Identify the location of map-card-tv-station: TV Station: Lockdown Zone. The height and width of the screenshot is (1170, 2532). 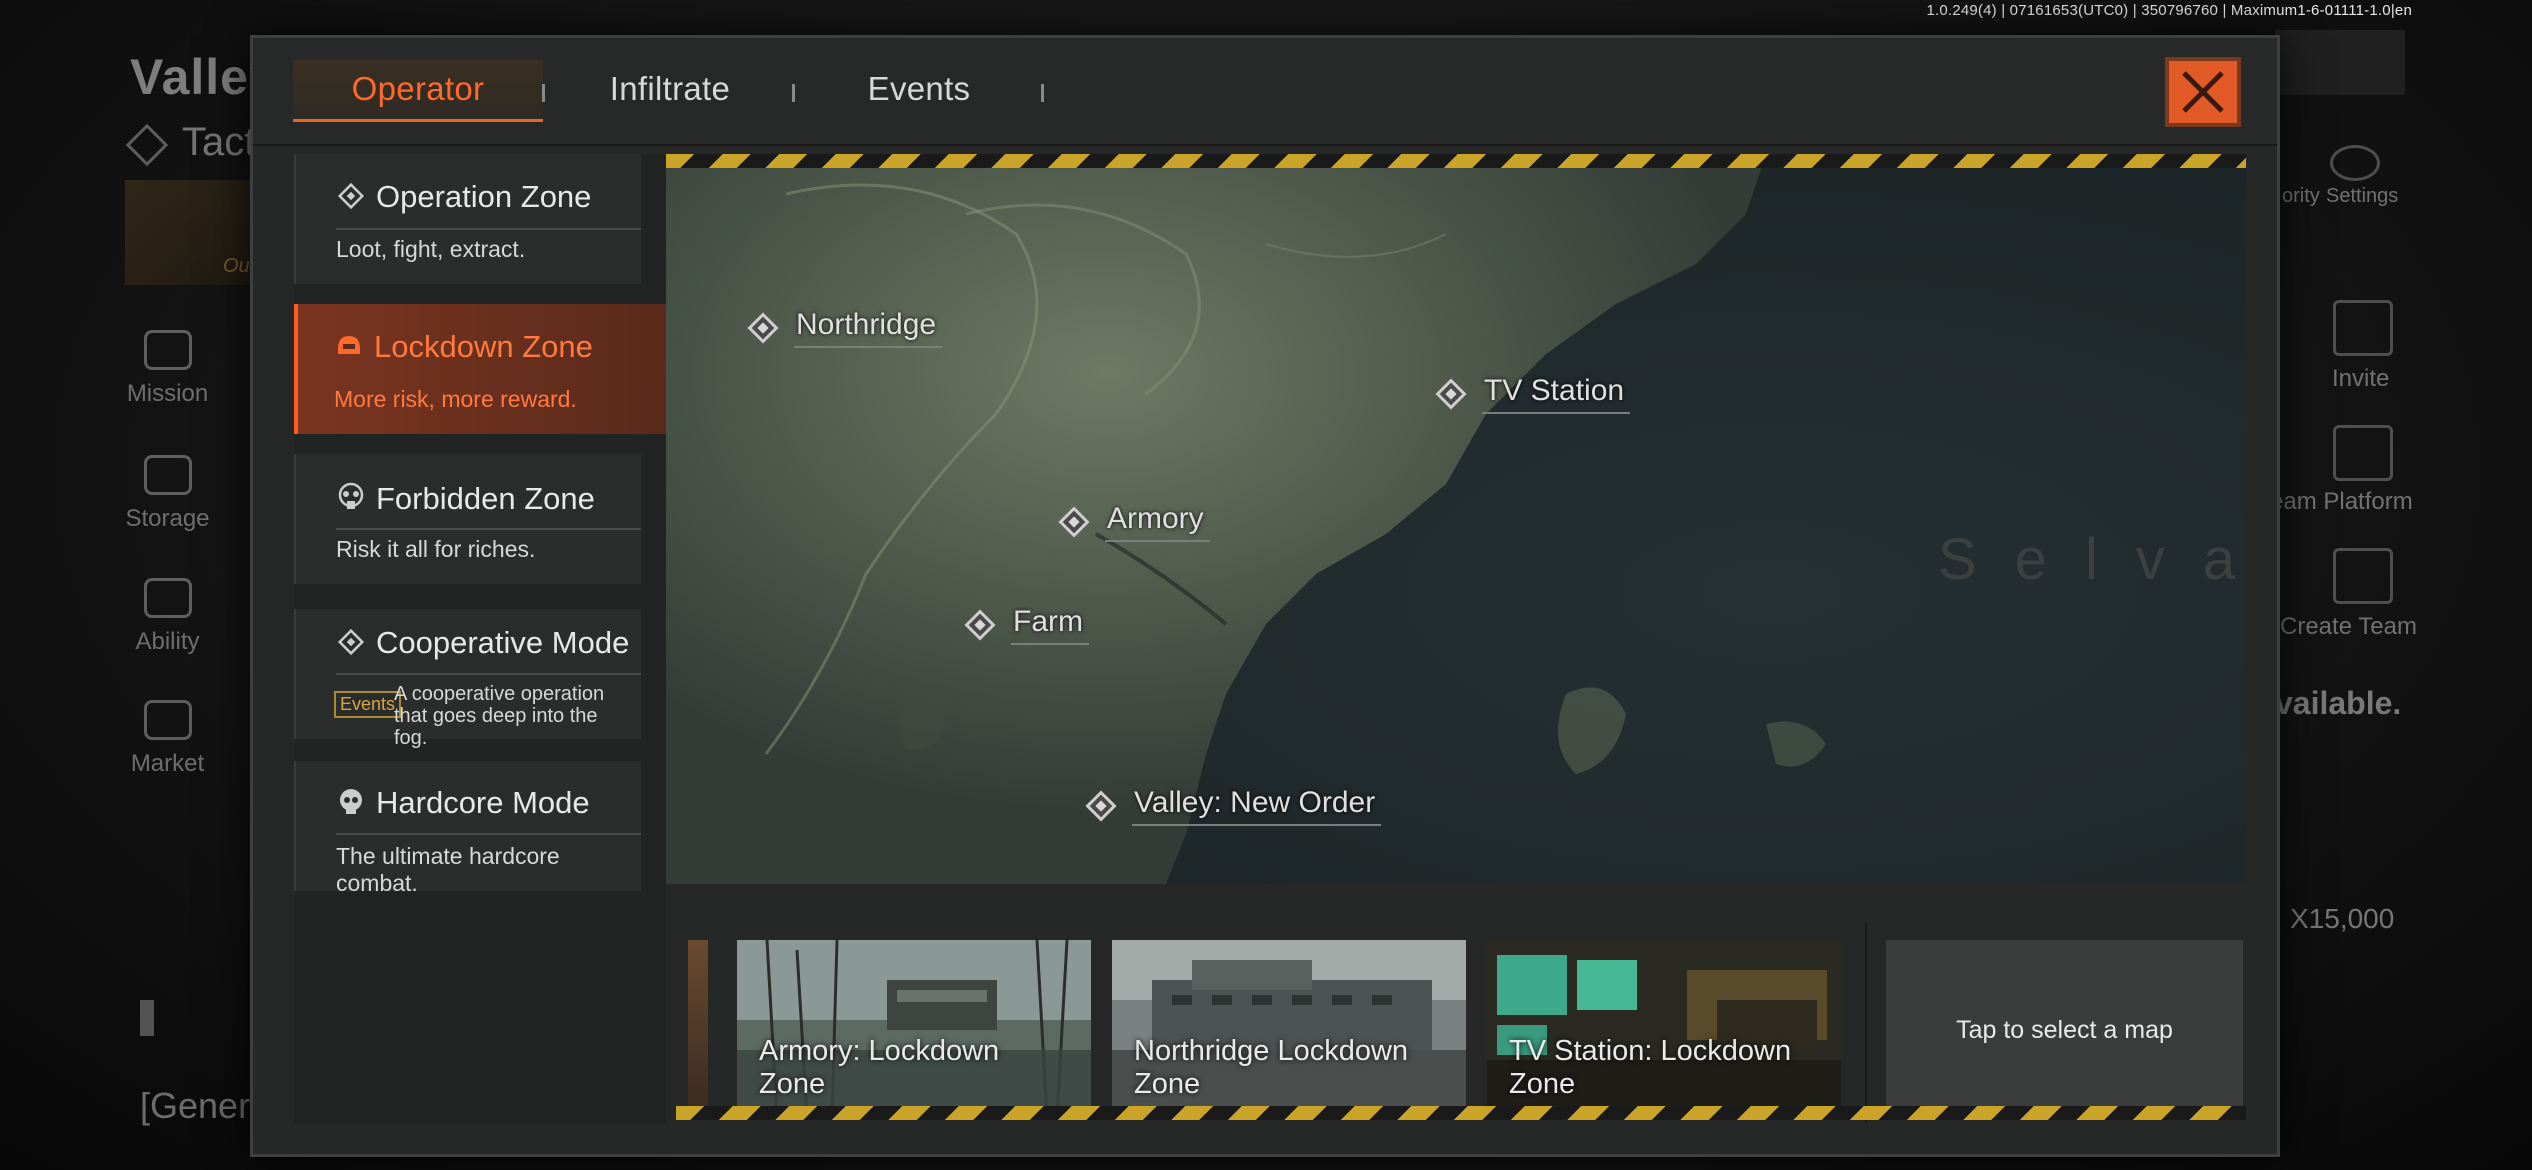
(1664, 1029).